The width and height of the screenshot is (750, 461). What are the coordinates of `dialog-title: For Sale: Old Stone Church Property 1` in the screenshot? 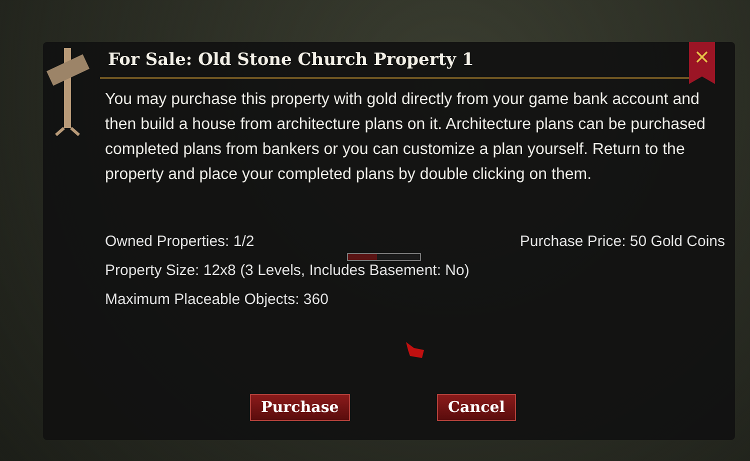 It's located at (291, 60).